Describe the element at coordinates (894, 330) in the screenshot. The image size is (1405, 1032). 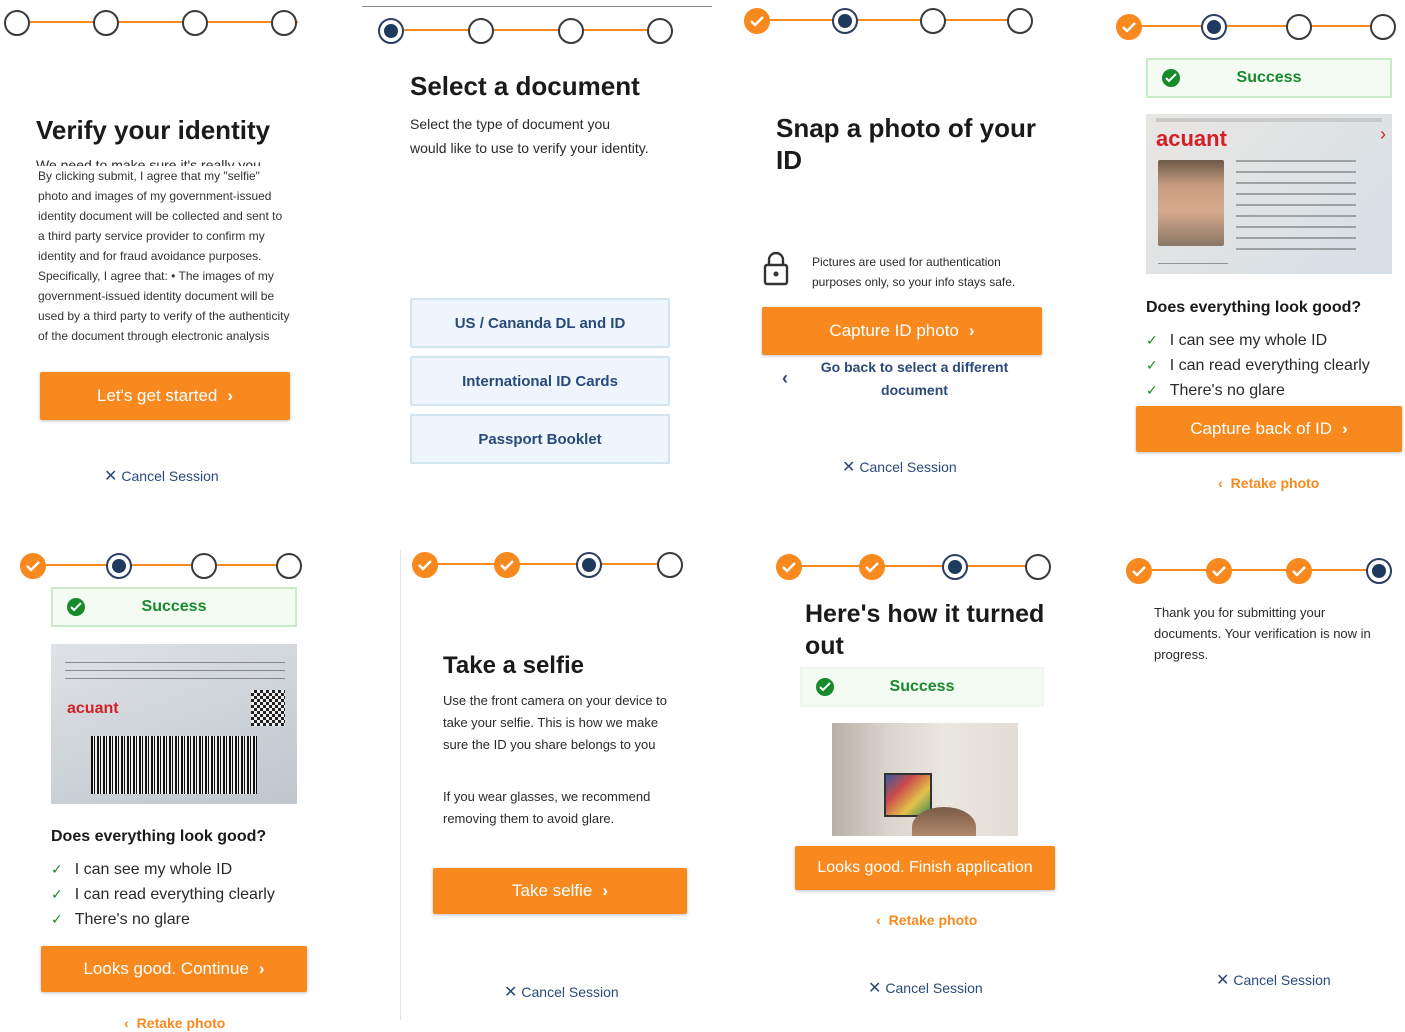
I see `capture-id-label: Capture ID photo` at that location.